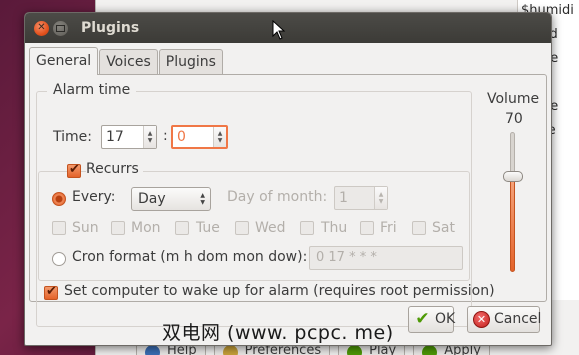 The height and width of the screenshot is (355, 579). Describe the element at coordinates (279, 30) in the screenshot. I see `mouse-cursor-icon` at that location.